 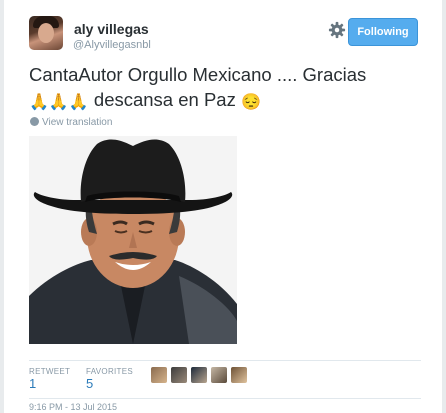 I want to click on globe-icon, so click(x=34, y=121).